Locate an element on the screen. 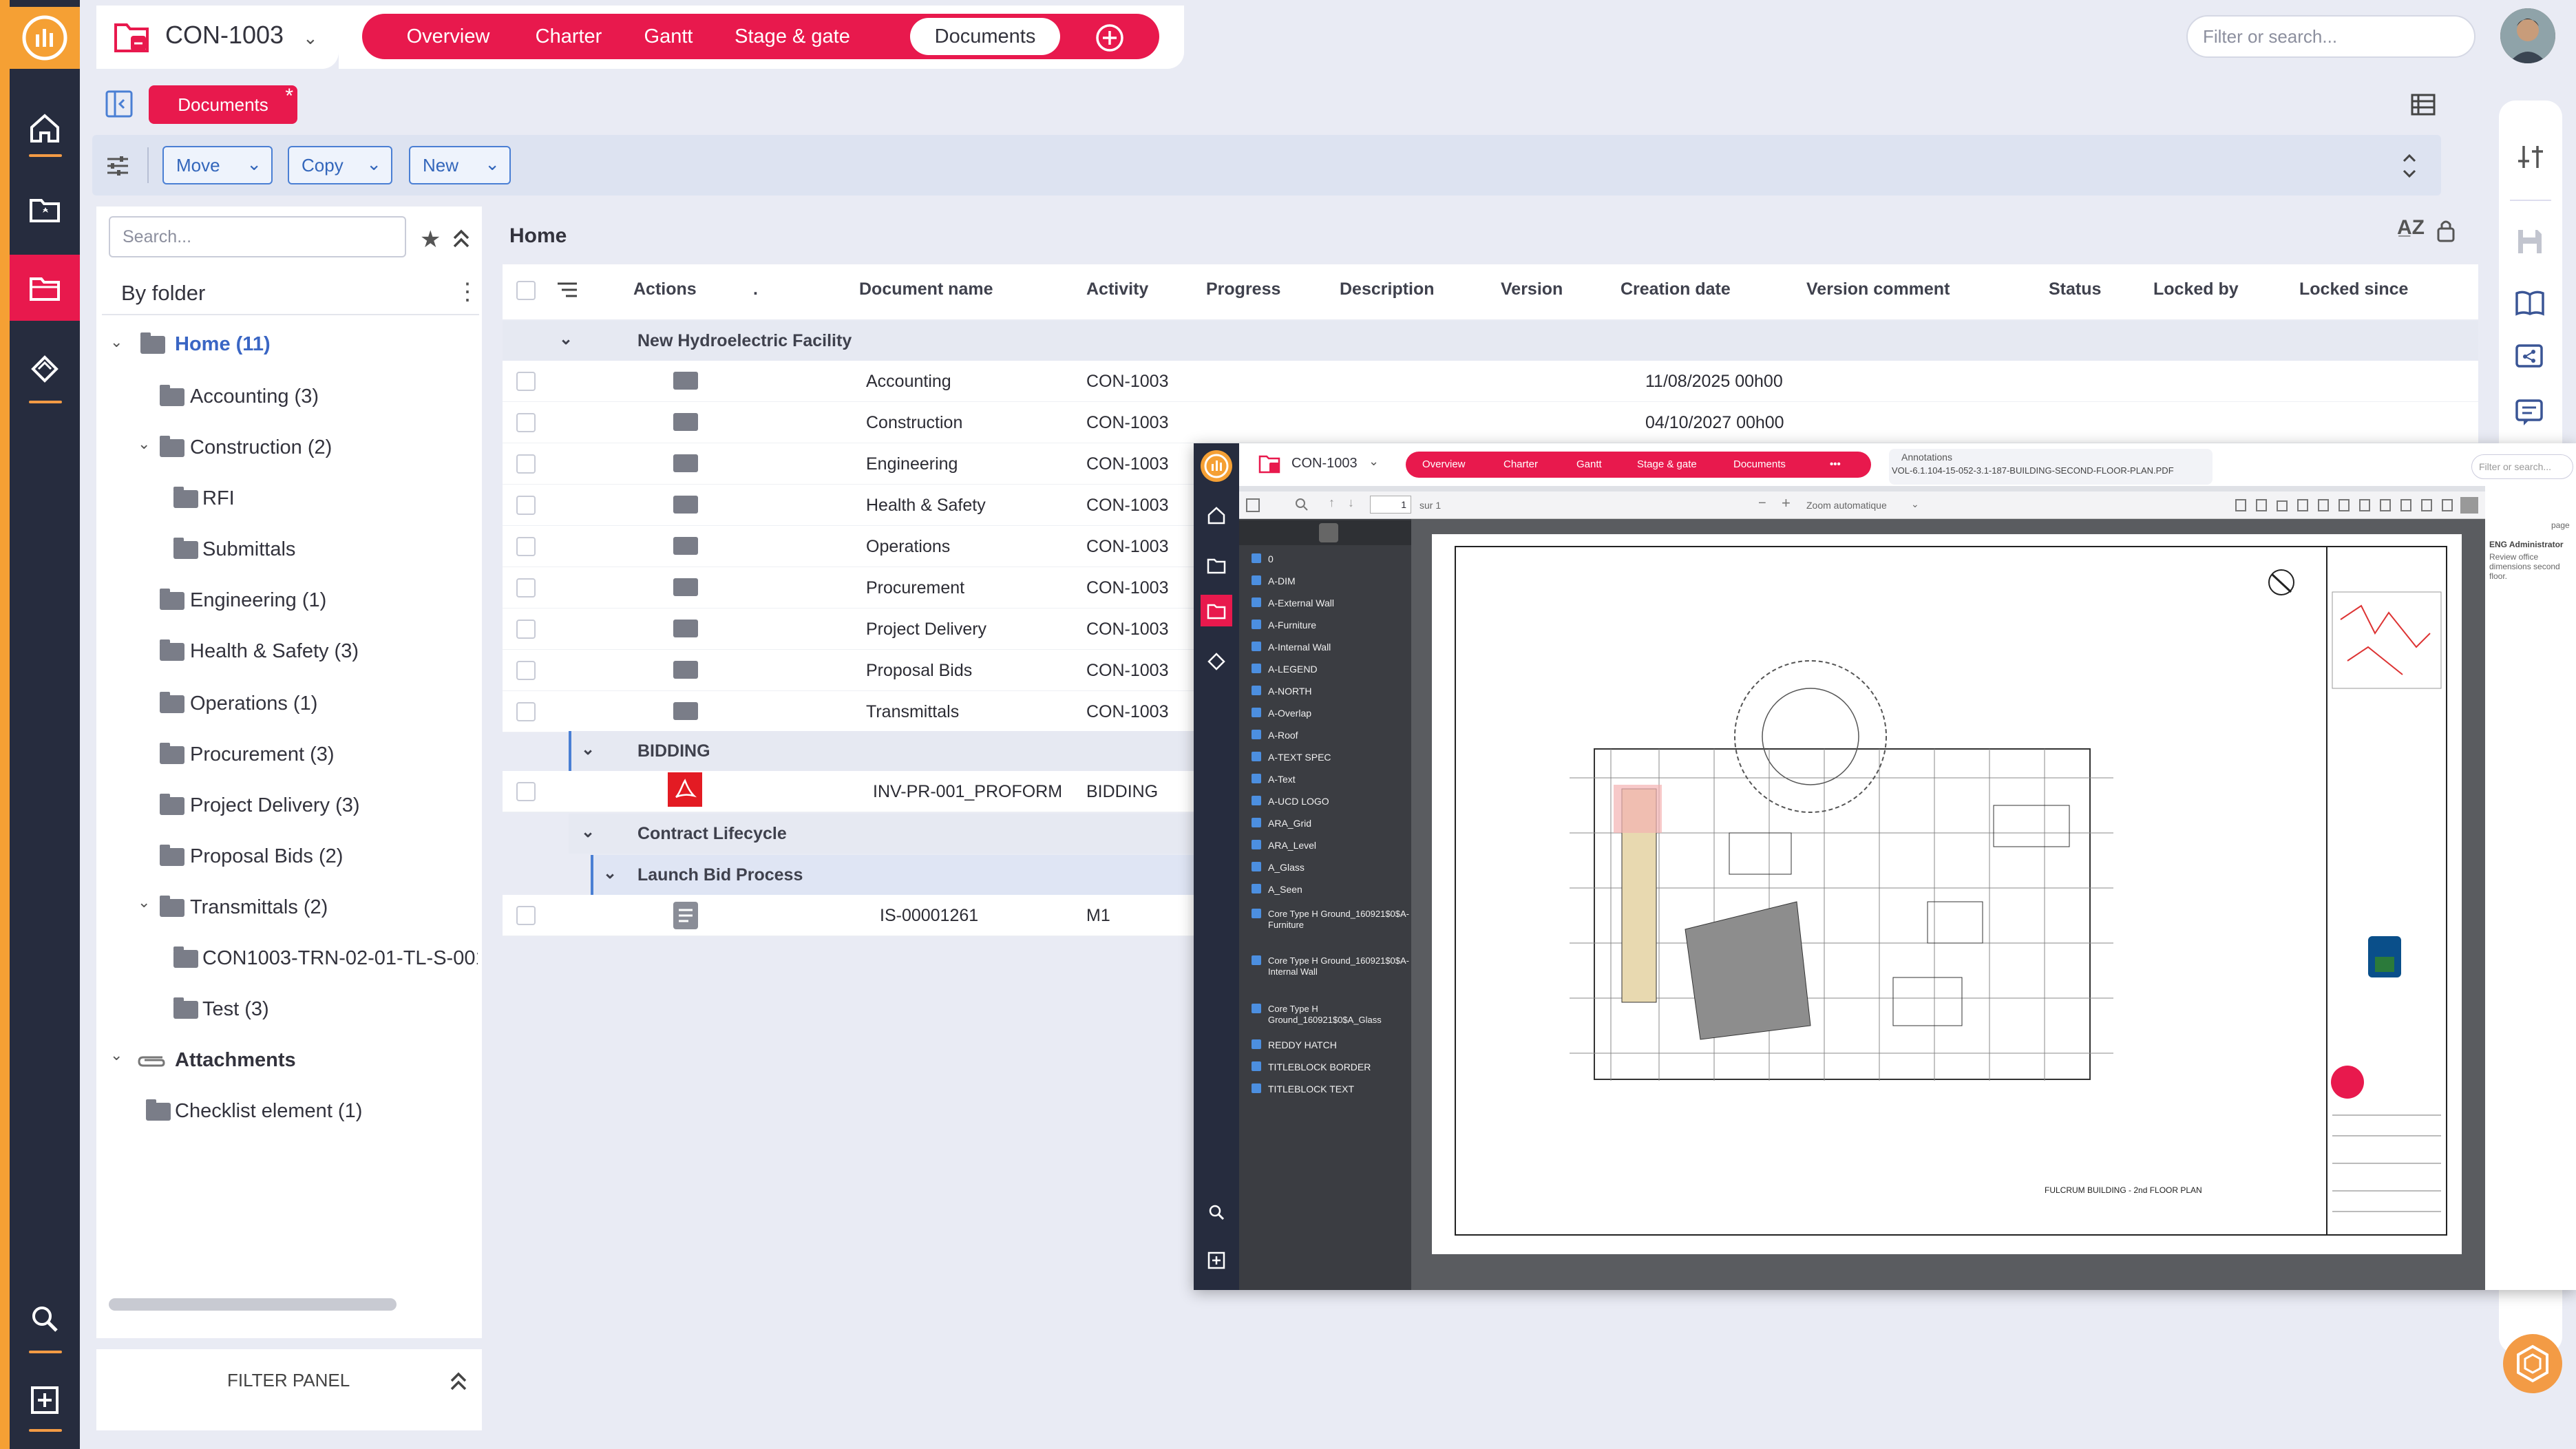  group-row-contract-lifecycle: ⌄ Contract Lifecycle is located at coordinates (882, 834).